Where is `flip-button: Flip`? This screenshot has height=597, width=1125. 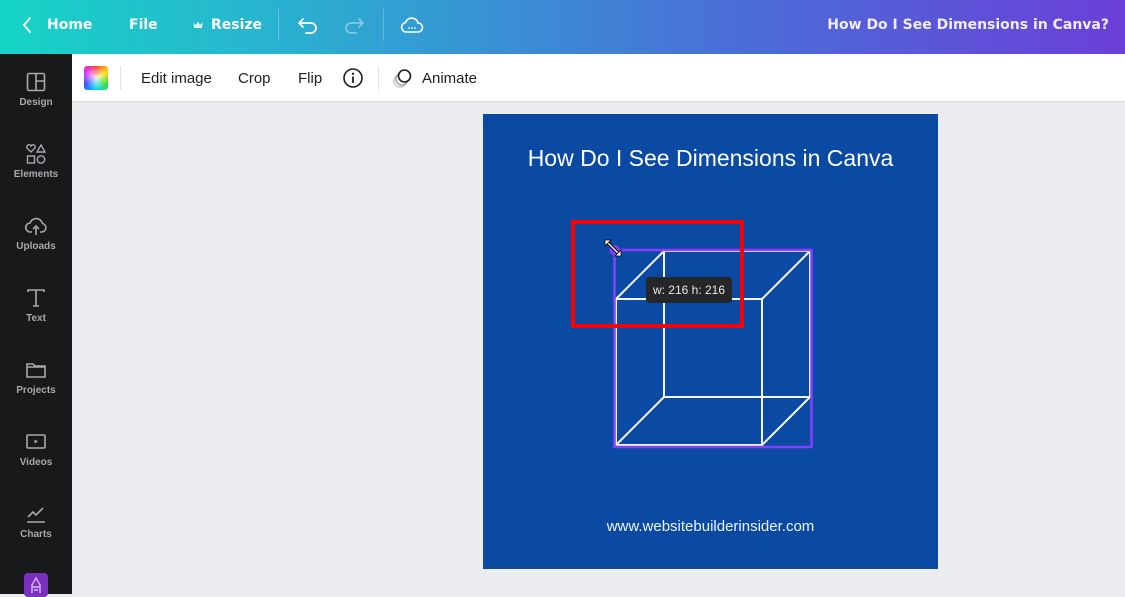 flip-button: Flip is located at coordinates (310, 78).